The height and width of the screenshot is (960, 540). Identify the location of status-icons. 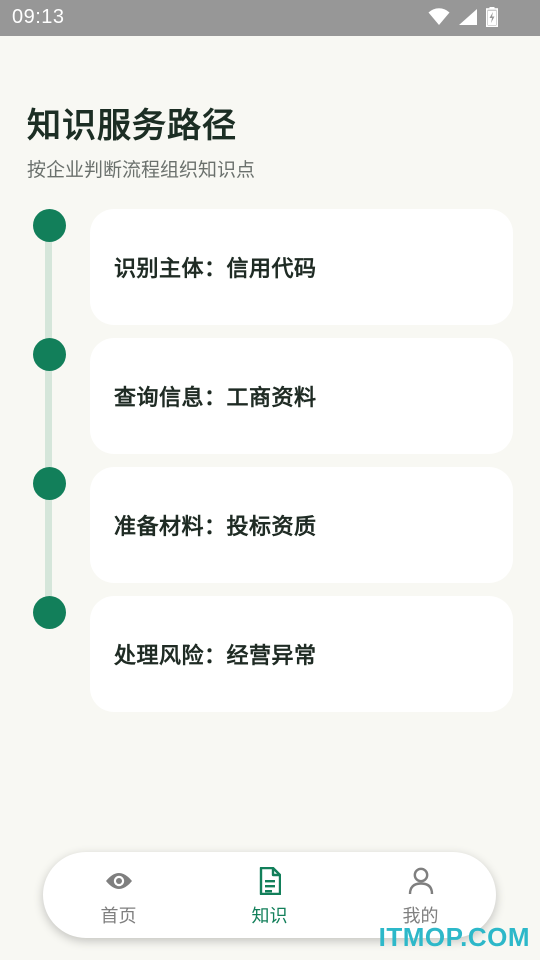
(463, 17).